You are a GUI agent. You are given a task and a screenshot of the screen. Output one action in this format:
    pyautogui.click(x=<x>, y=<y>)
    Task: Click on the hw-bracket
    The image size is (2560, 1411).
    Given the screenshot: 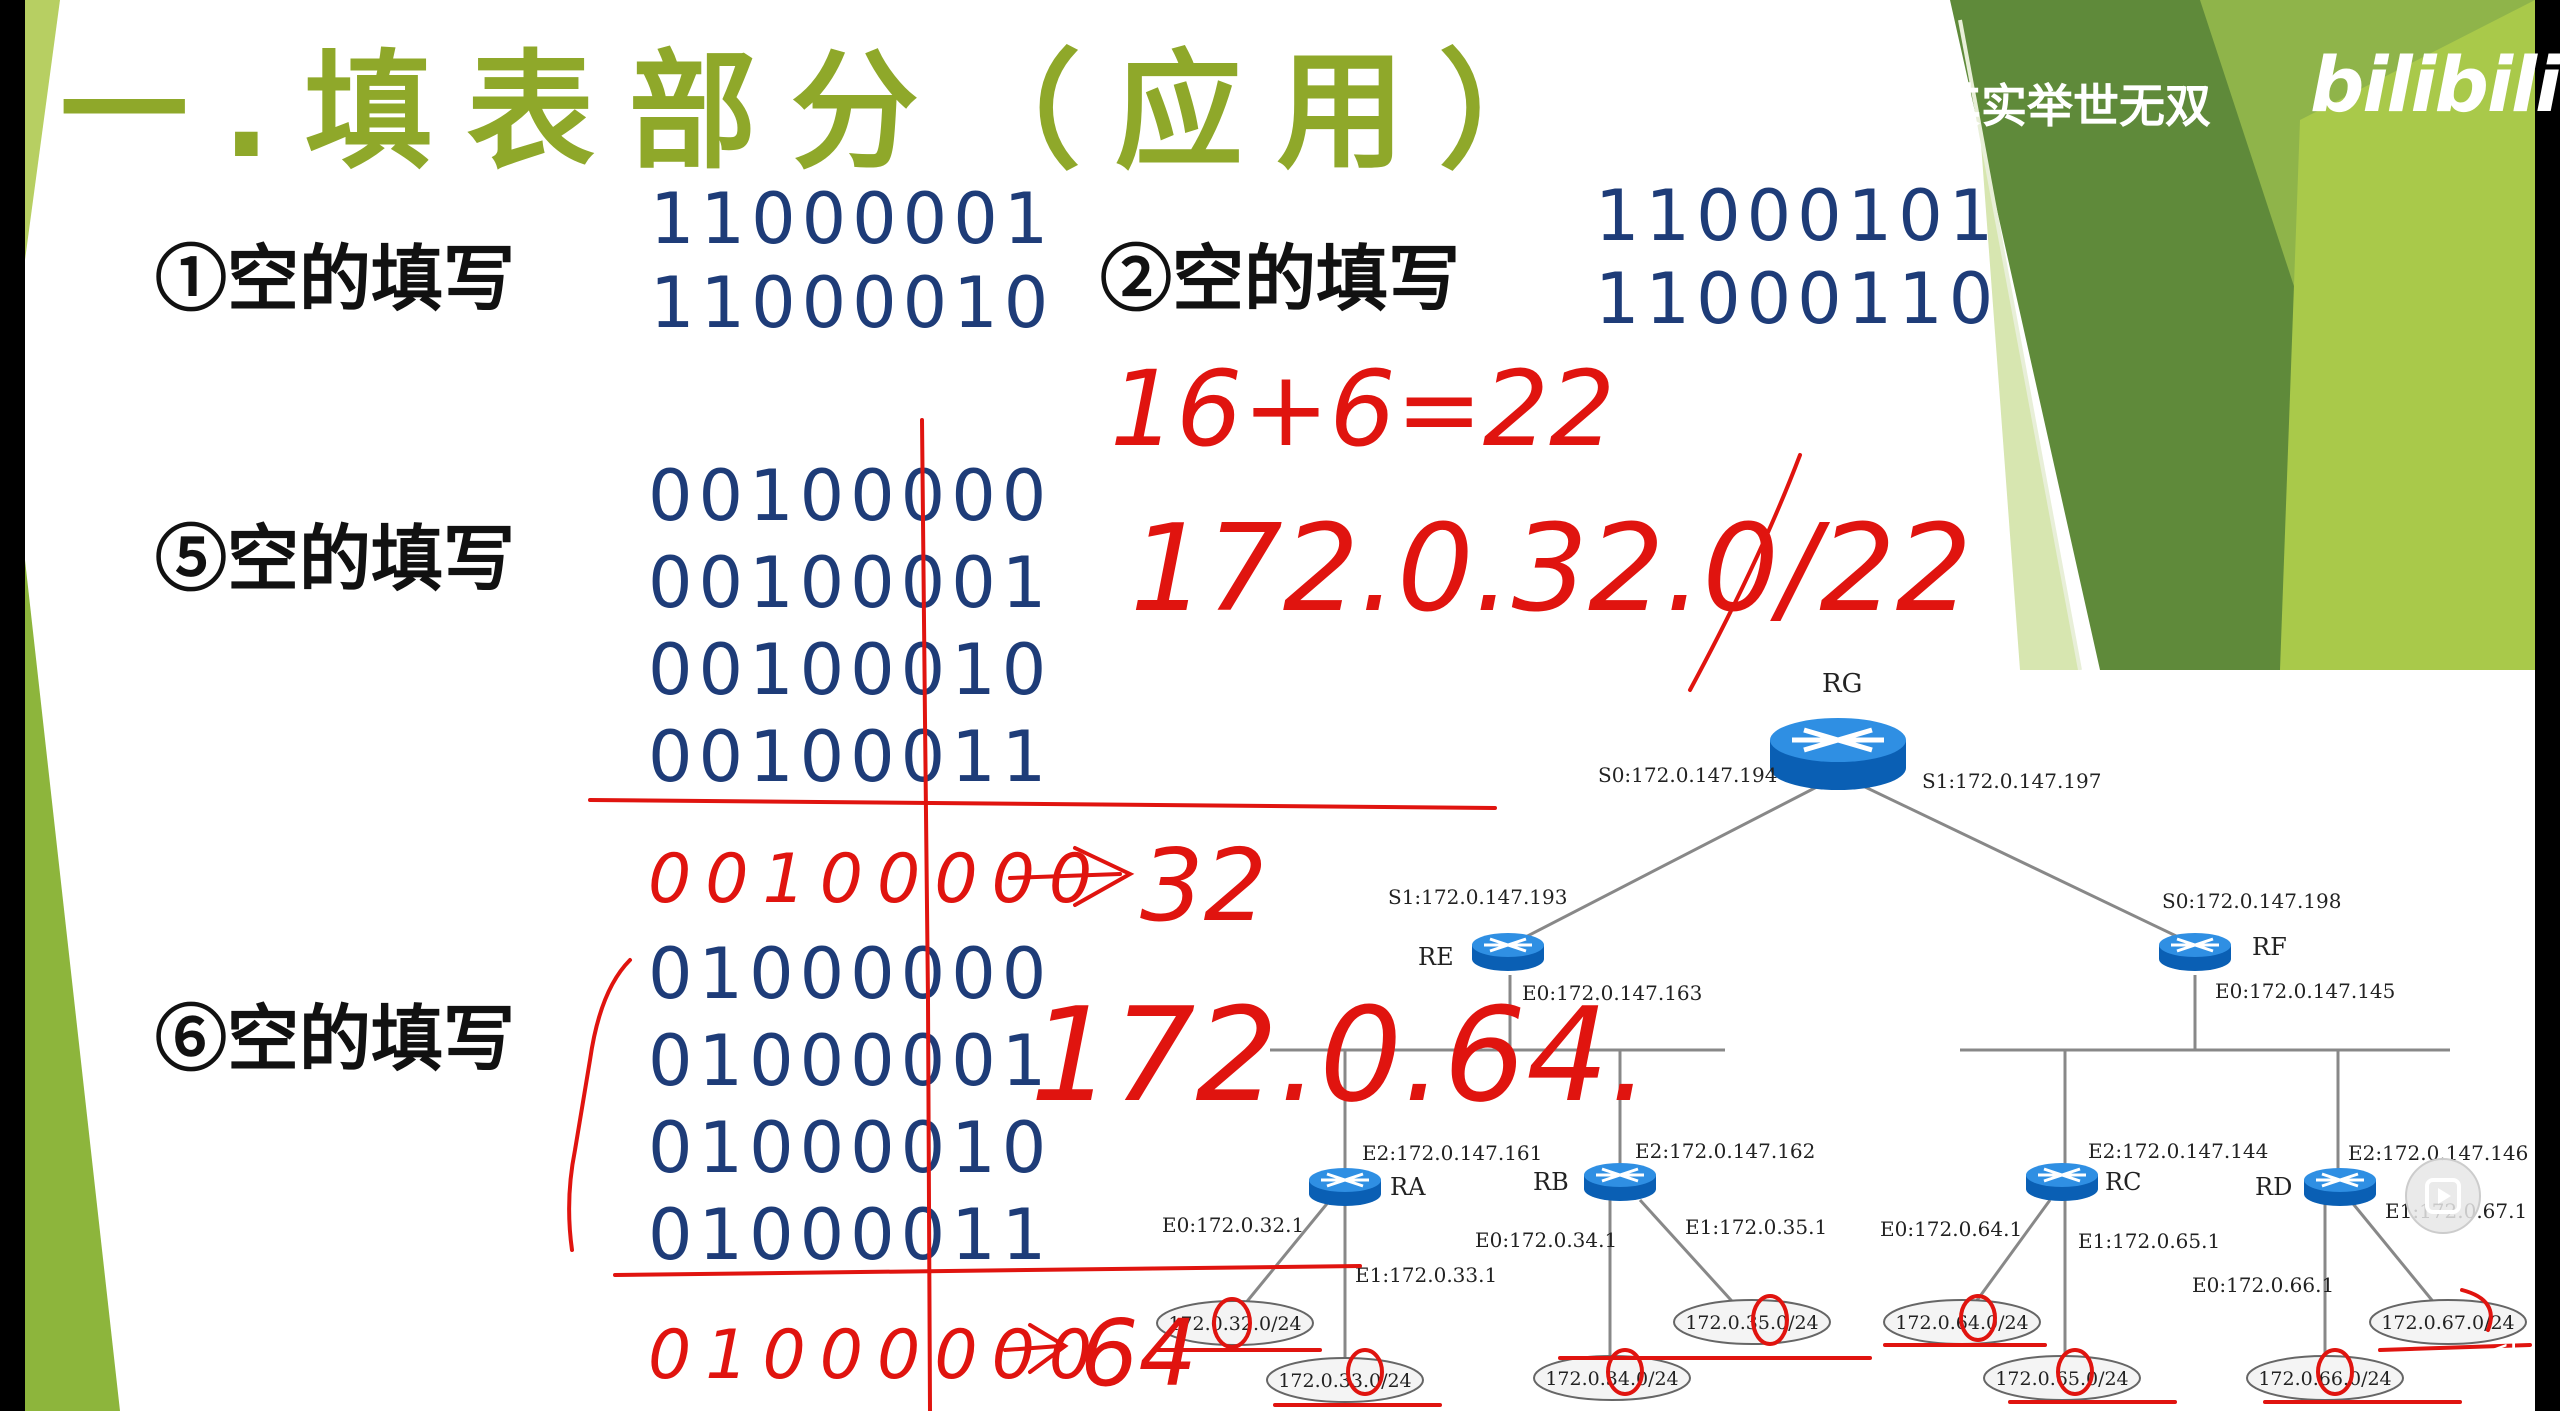 What is the action you would take?
    pyautogui.click(x=599, y=1105)
    